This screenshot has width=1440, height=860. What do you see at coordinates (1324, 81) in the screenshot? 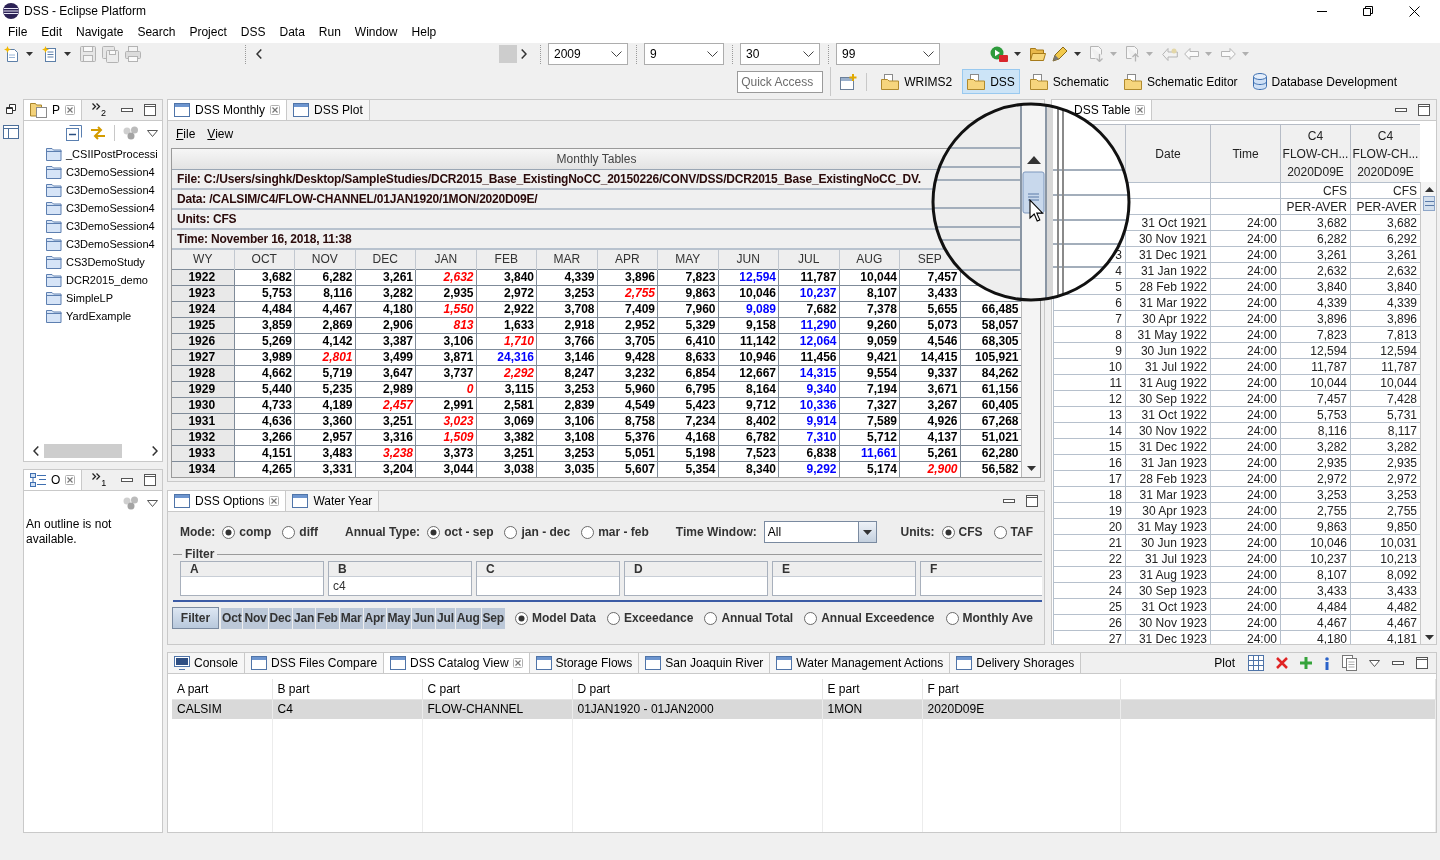
I see `perspective-button: Database Development` at bounding box center [1324, 81].